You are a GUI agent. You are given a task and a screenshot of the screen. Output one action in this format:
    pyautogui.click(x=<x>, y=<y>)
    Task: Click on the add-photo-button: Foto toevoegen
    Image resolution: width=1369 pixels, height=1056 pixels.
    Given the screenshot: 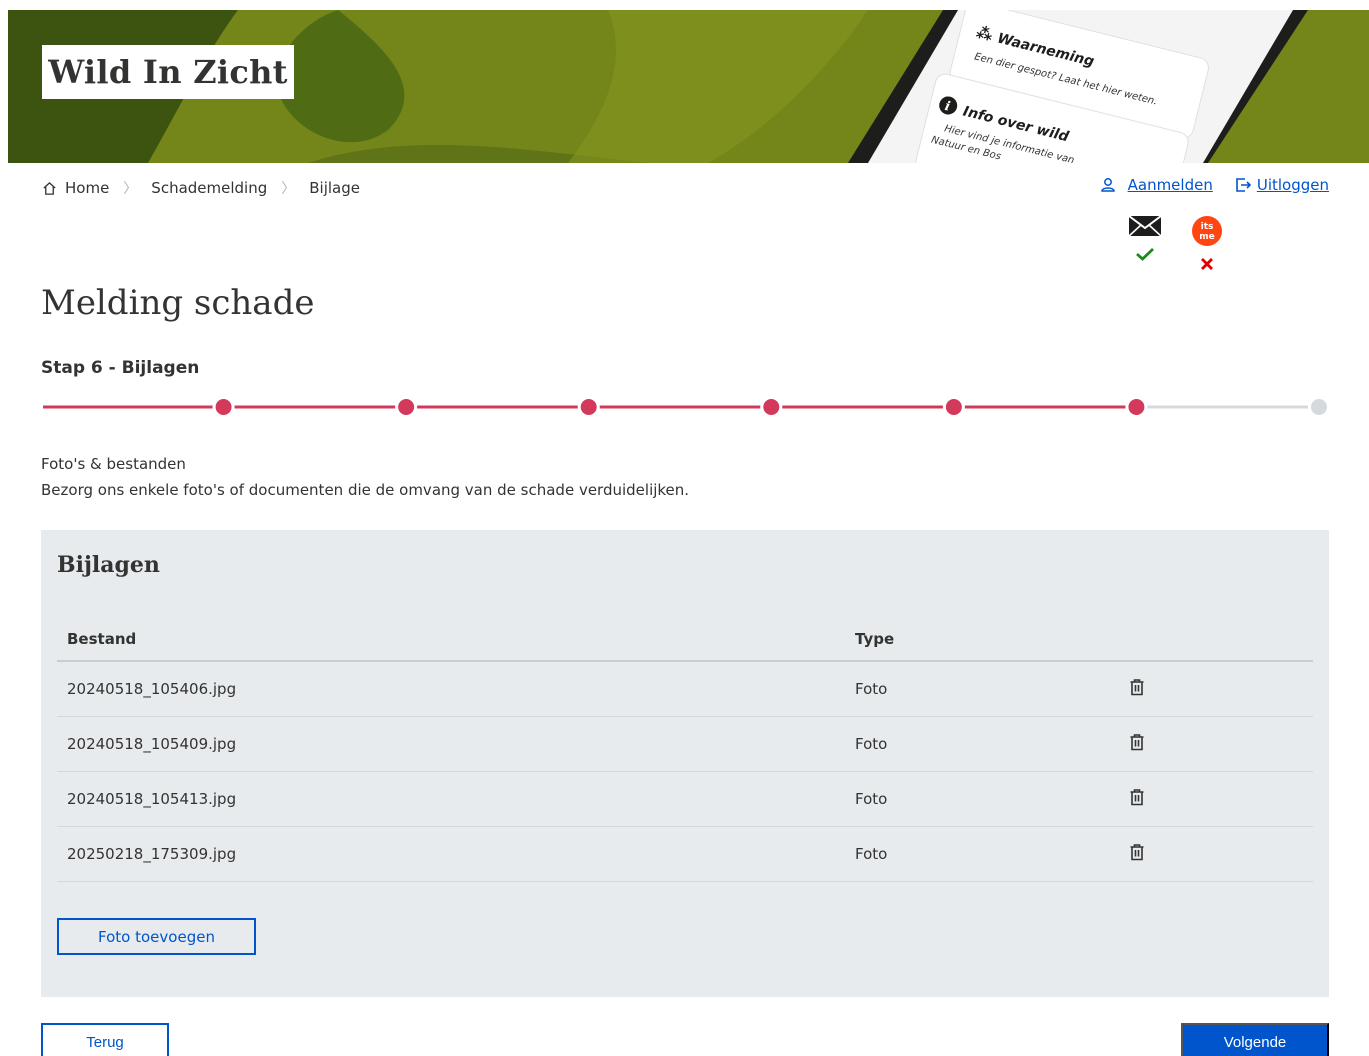 What is the action you would take?
    pyautogui.click(x=156, y=936)
    